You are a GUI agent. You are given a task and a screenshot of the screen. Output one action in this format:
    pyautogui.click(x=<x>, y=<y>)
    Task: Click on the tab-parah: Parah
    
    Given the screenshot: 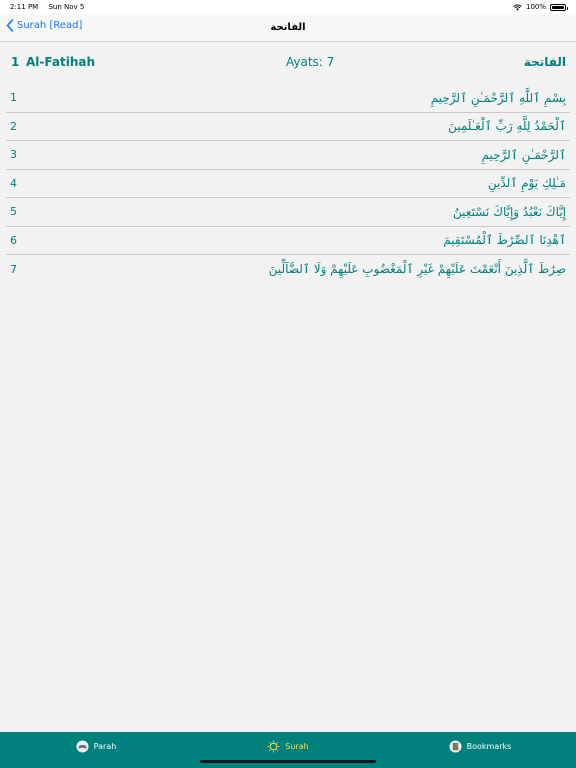 What is the action you would take?
    pyautogui.click(x=96, y=742)
    